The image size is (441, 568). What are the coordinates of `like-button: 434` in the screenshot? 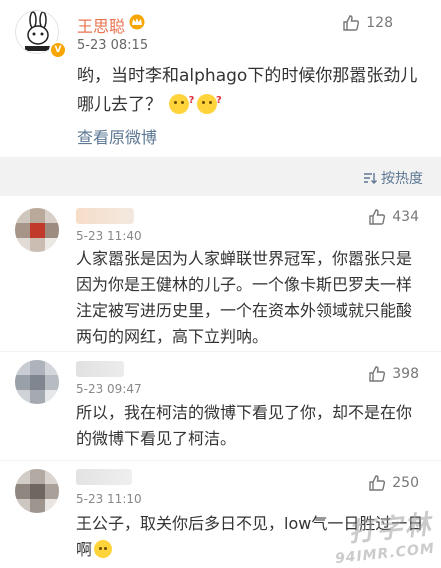 It's located at (393, 217).